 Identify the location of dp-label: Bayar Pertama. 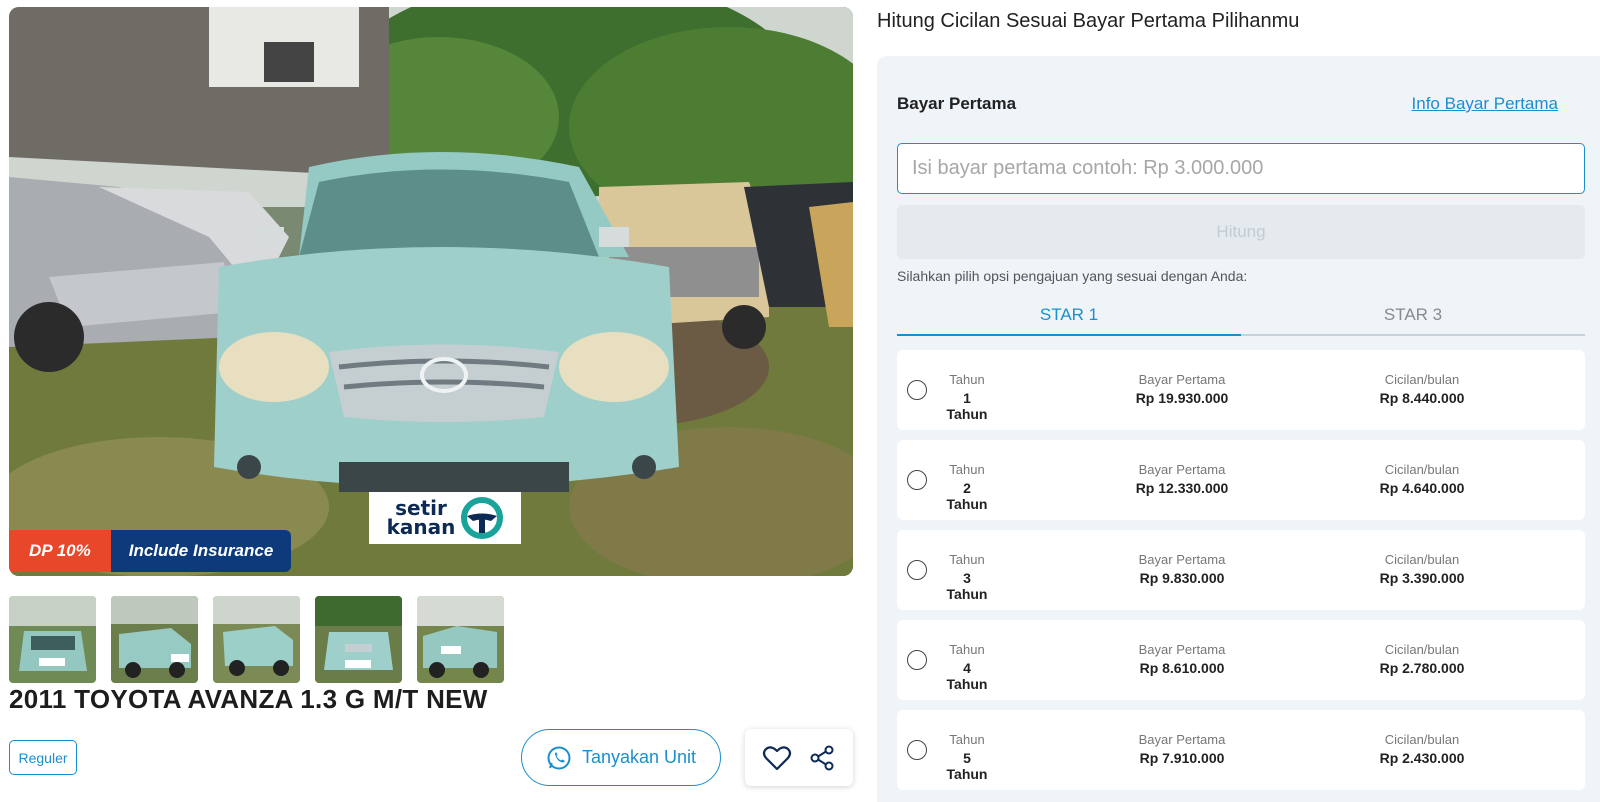
(957, 103).